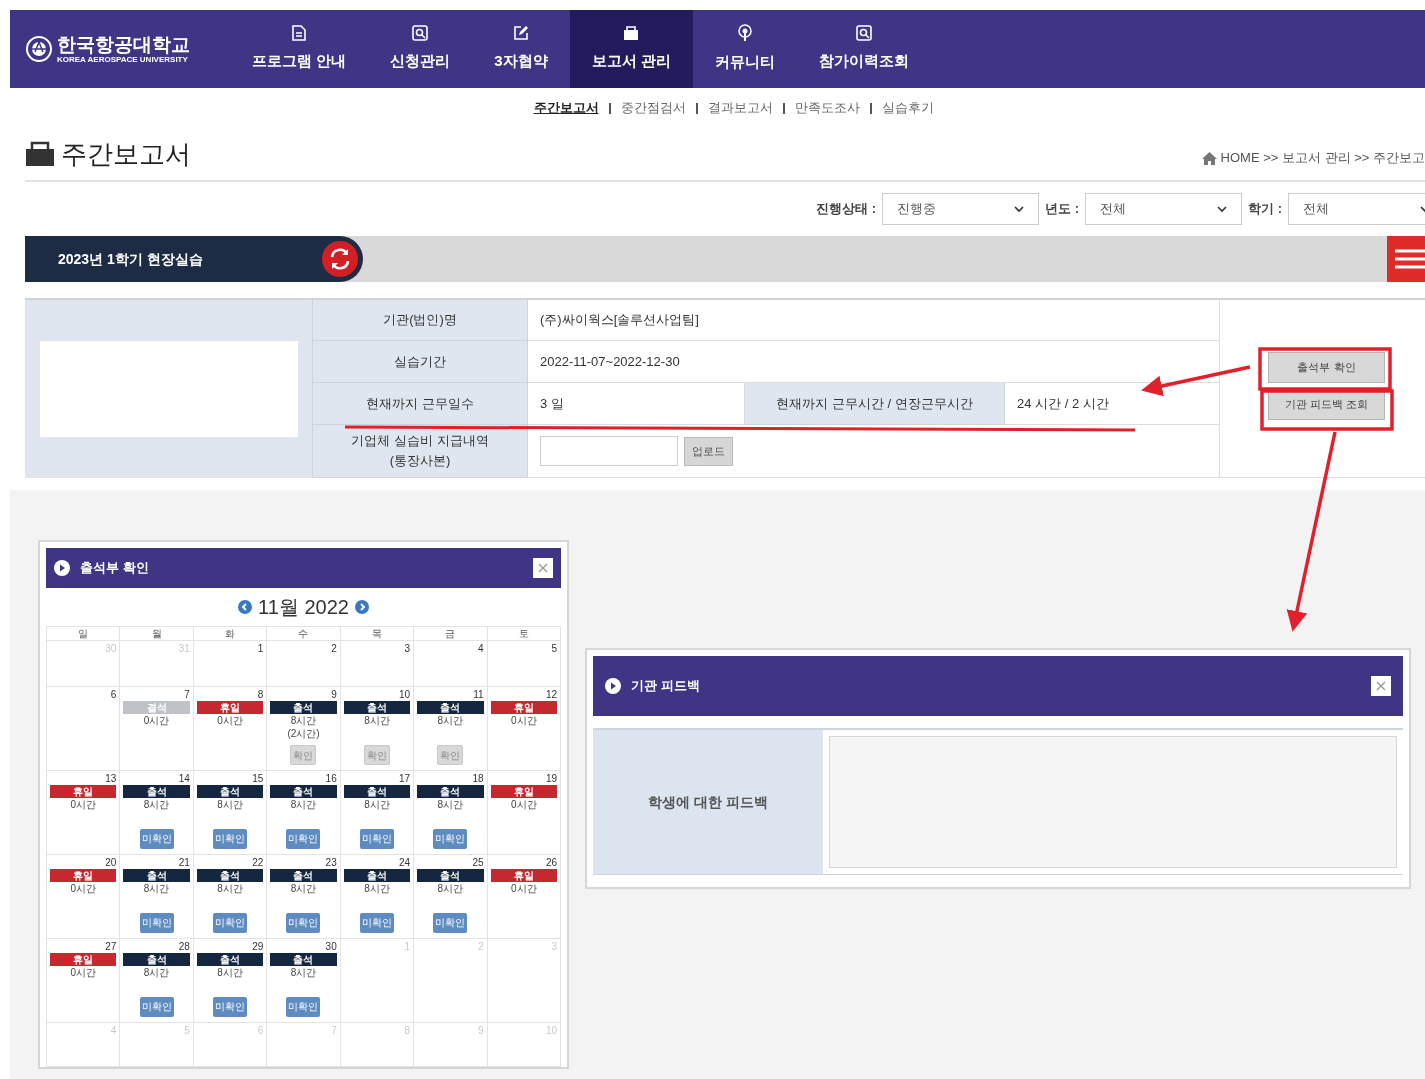  I want to click on field-value: 24 시간 / 2 시간, so click(1112, 404).